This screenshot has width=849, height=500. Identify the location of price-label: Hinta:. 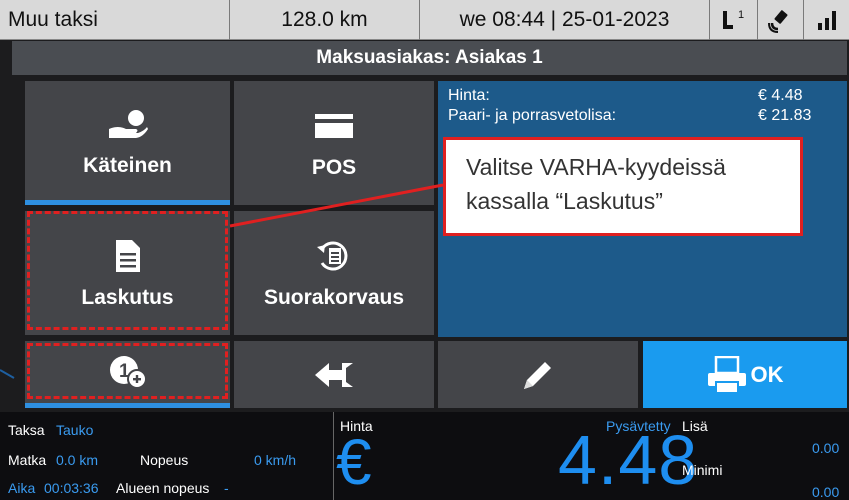
(469, 95).